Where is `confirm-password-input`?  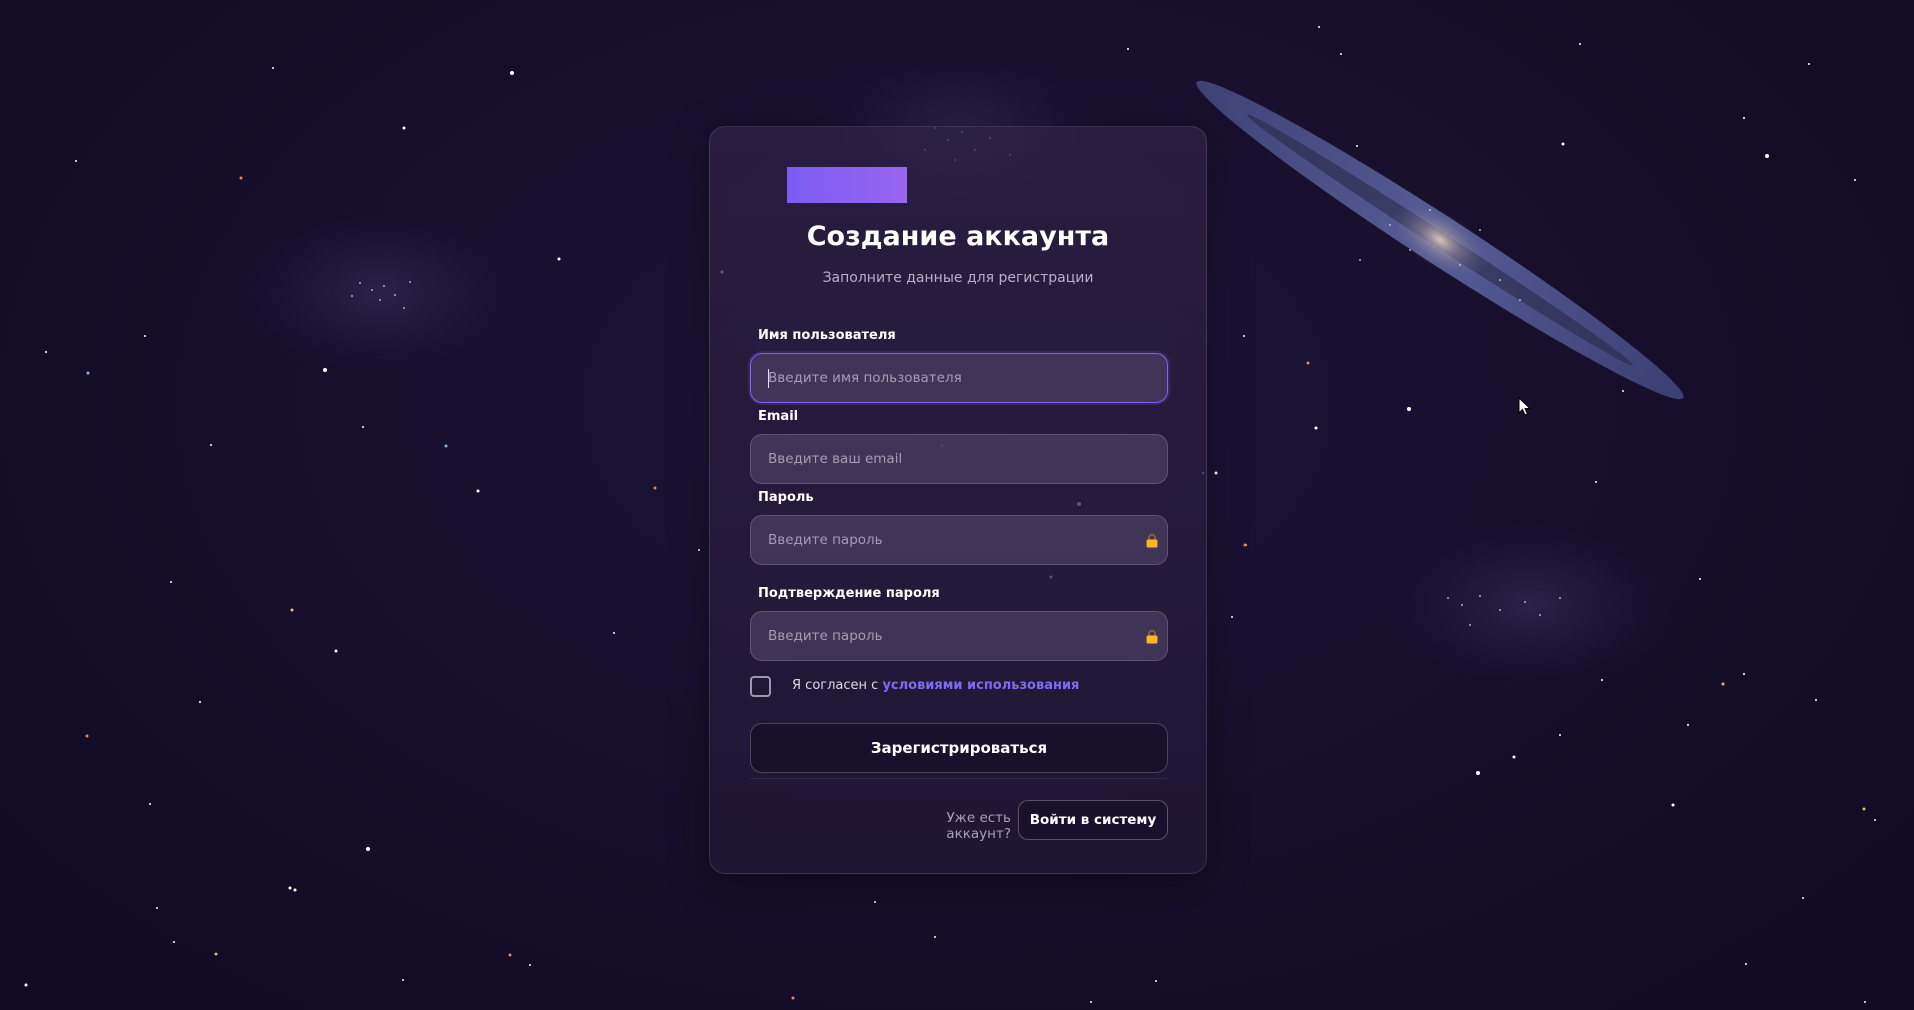
confirm-password-input is located at coordinates (959, 636).